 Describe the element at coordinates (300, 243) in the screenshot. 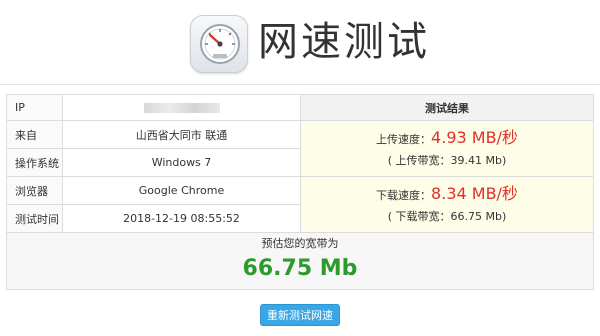

I see `estimate-label: 预估您的宽带为` at that location.